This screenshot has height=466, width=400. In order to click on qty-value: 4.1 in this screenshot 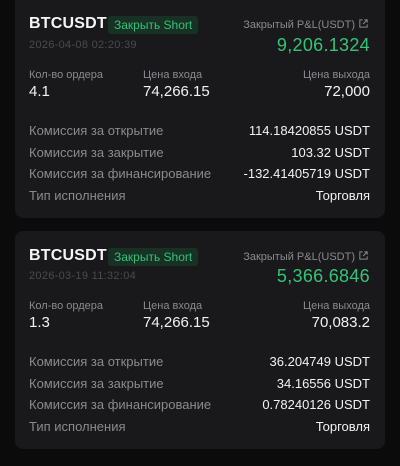, I will do `click(39, 91)`.